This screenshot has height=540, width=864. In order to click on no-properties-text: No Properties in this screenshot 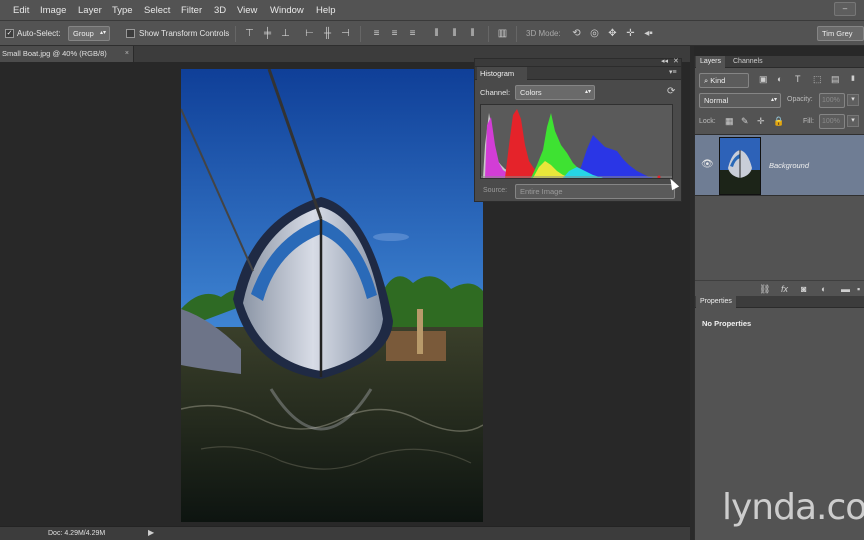, I will do `click(727, 323)`.